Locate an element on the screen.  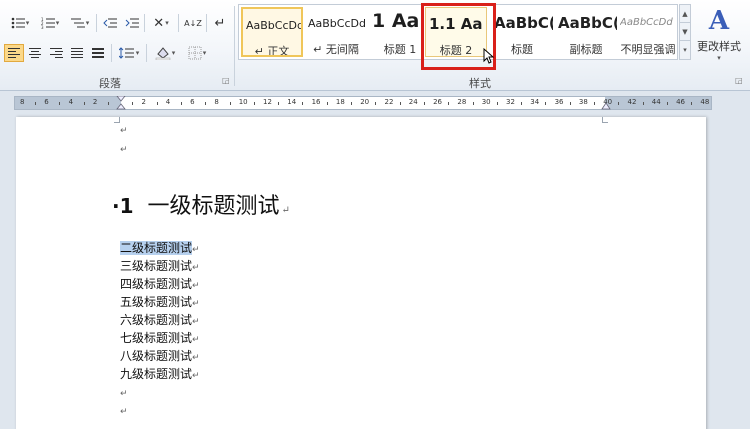
change-styles-label: 更改样式 is located at coordinates (719, 46).